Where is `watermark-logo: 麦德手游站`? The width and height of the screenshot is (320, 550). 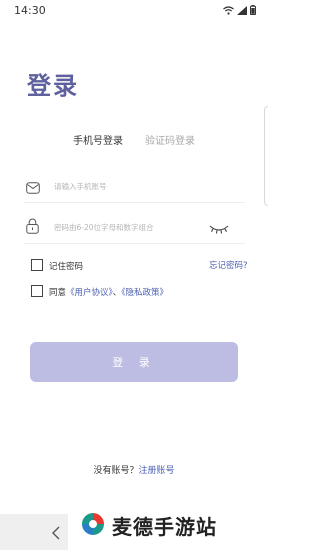
watermark-logo: 麦德手游站 is located at coordinates (168, 525).